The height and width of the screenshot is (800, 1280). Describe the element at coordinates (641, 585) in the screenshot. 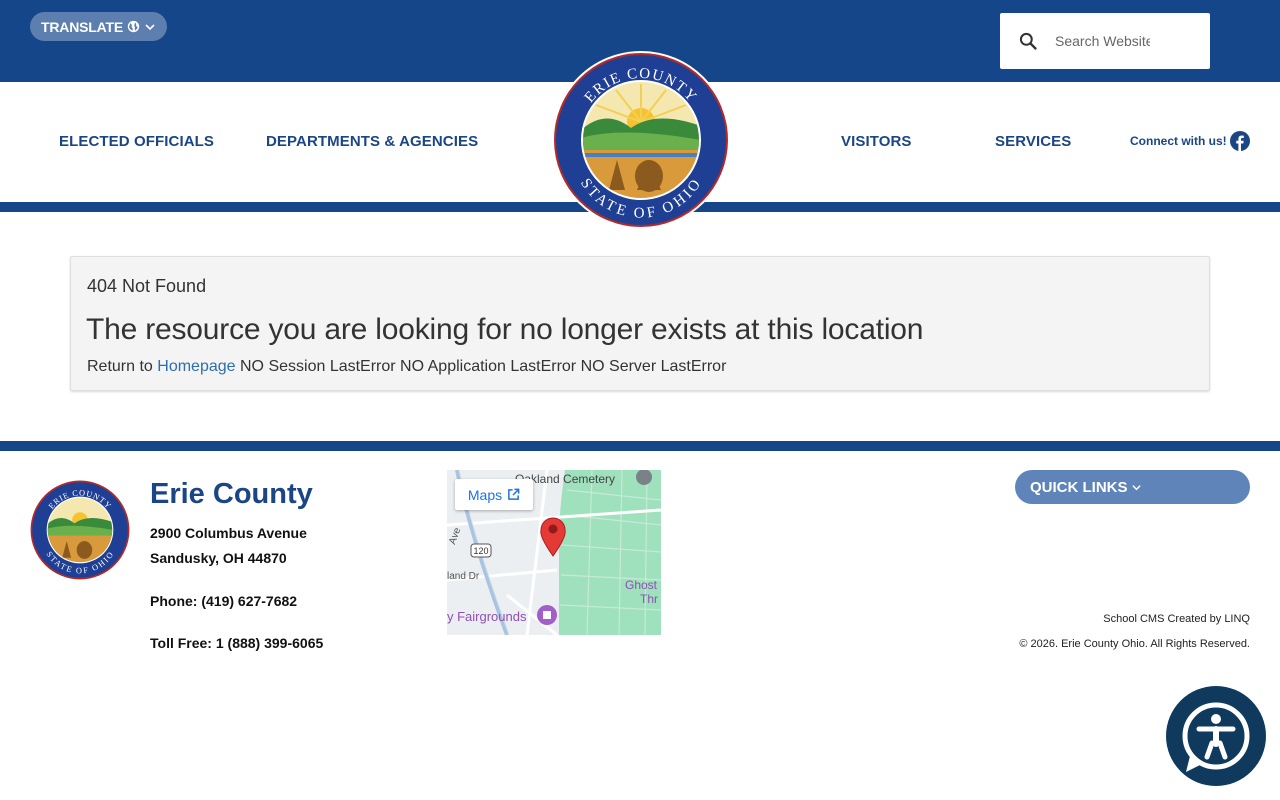

I see `map-label-ghost: Ghost` at that location.